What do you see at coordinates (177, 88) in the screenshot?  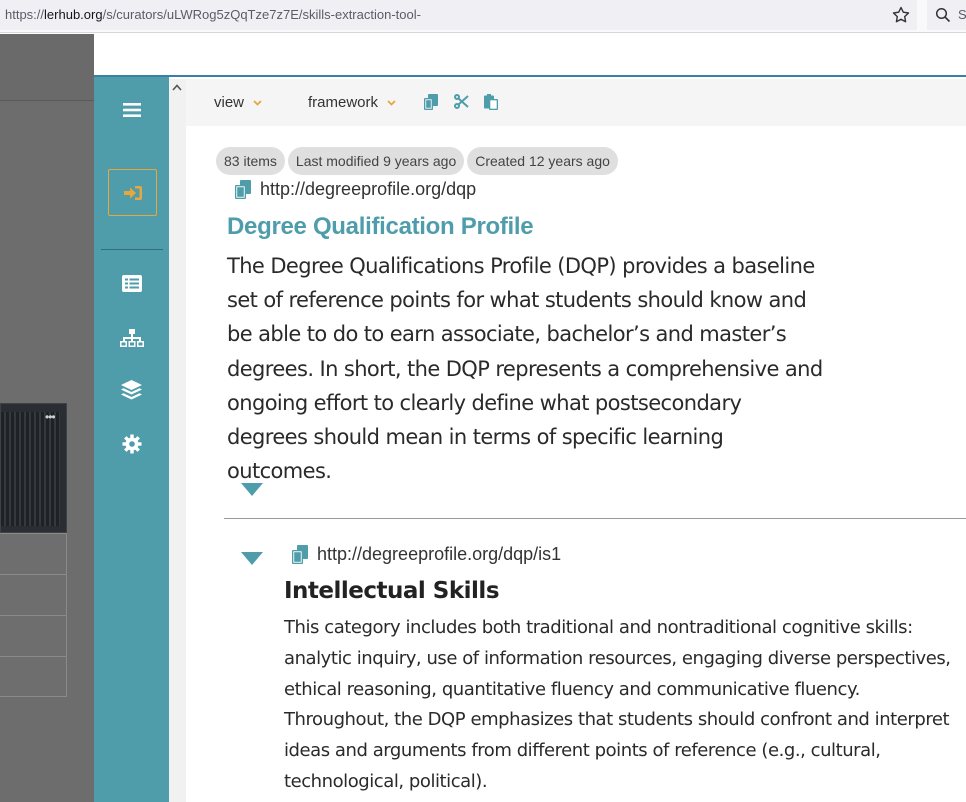 I see `scroll-up-icon` at bounding box center [177, 88].